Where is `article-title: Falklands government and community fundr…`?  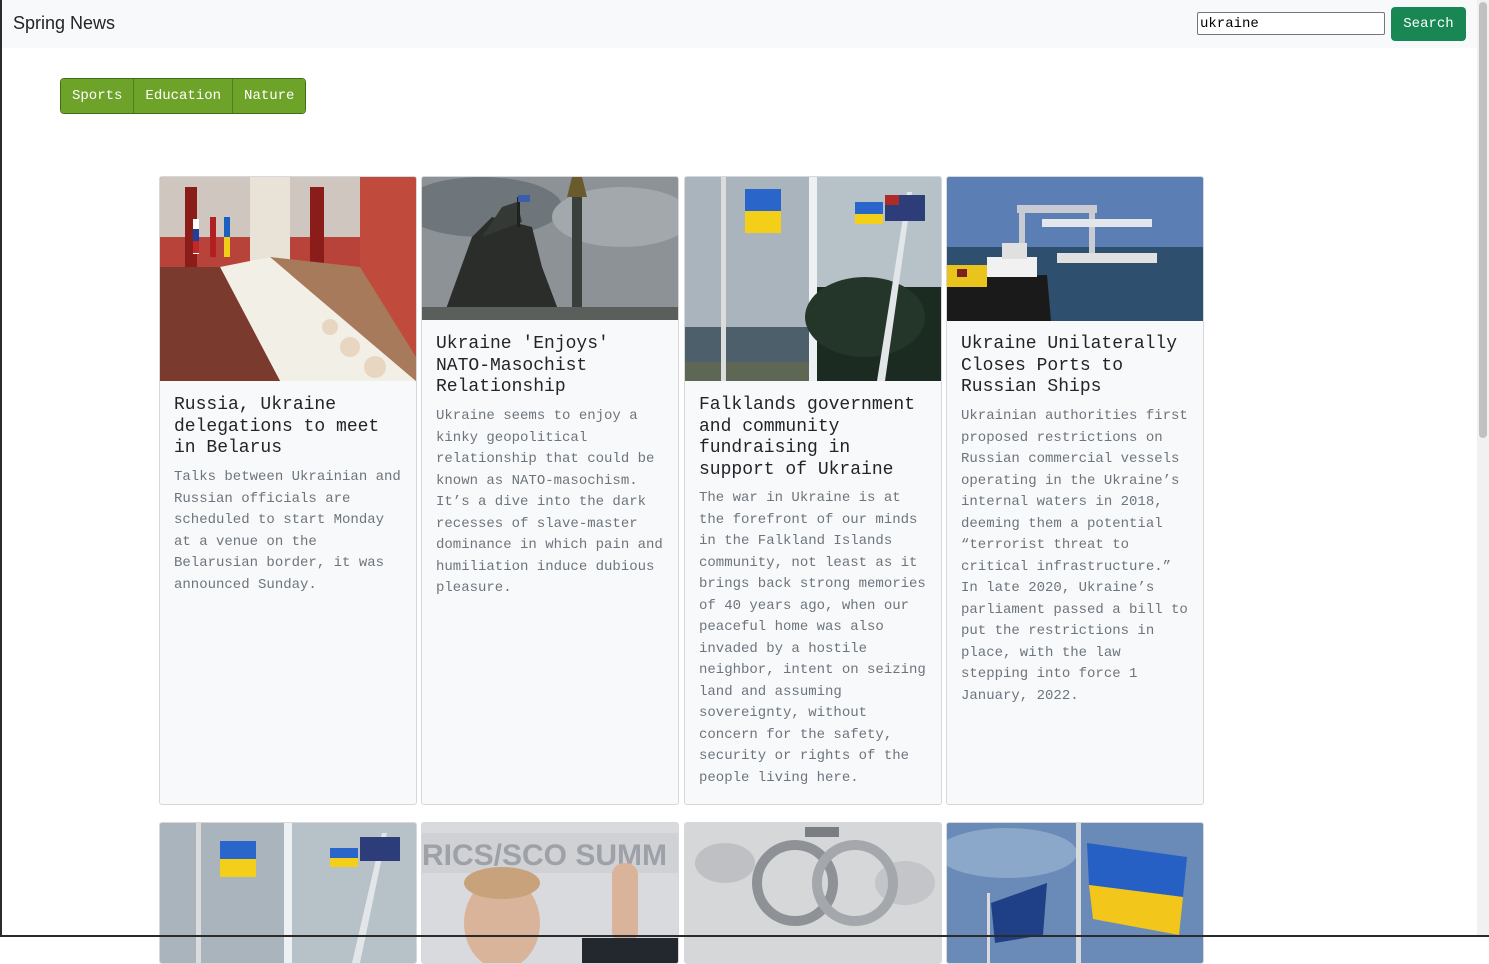
article-title: Falklands government and community fundr… is located at coordinates (813, 438).